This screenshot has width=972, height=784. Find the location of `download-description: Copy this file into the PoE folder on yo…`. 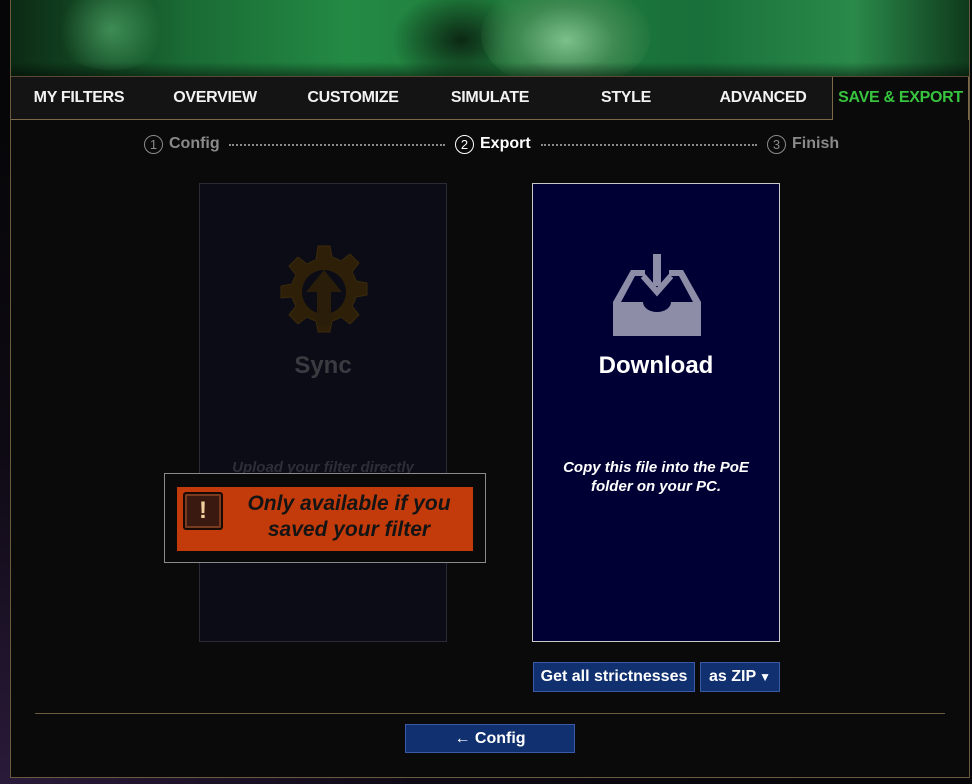

download-description: Copy this file into the PoE folder on yo… is located at coordinates (656, 477).